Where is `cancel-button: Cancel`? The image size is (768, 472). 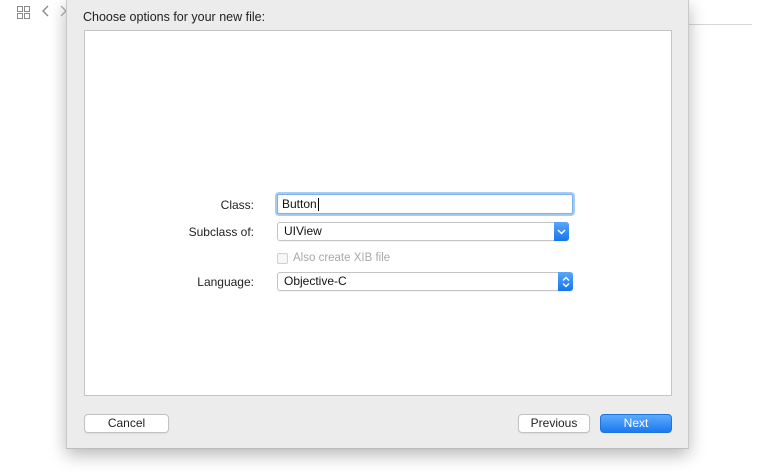
cancel-button: Cancel is located at coordinates (126, 423).